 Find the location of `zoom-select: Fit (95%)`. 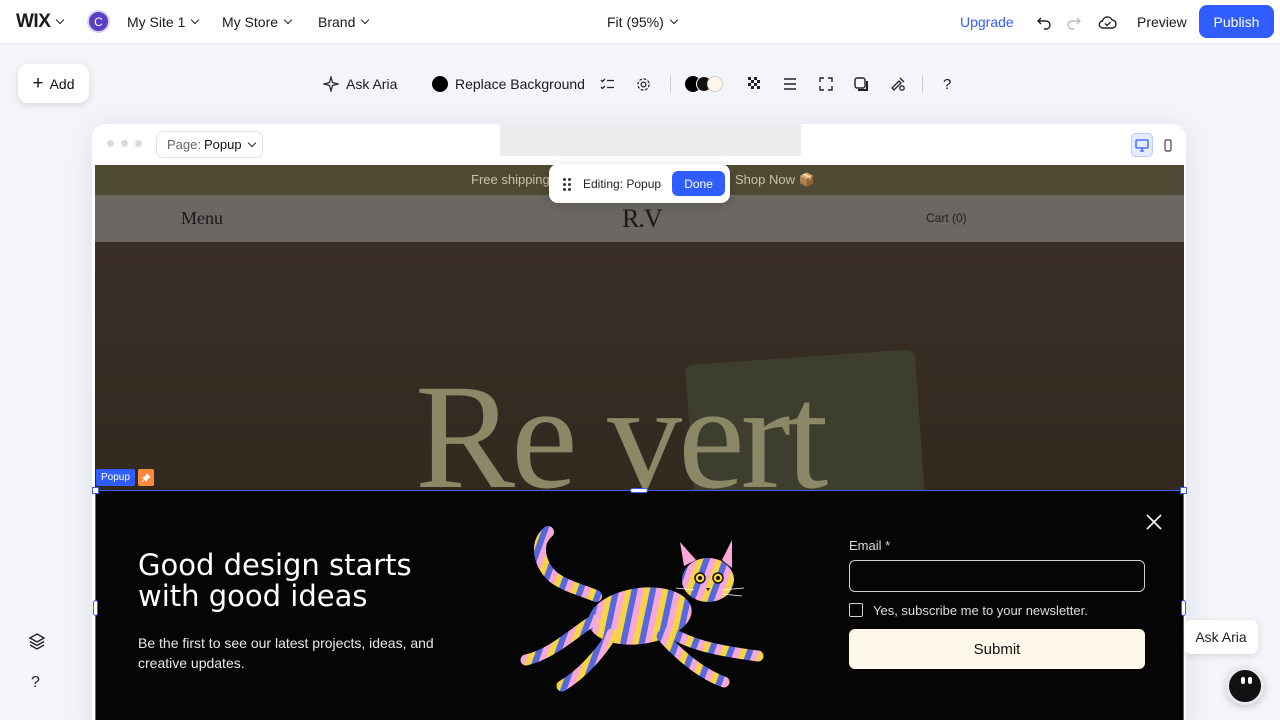

zoom-select: Fit (95%) is located at coordinates (643, 22).